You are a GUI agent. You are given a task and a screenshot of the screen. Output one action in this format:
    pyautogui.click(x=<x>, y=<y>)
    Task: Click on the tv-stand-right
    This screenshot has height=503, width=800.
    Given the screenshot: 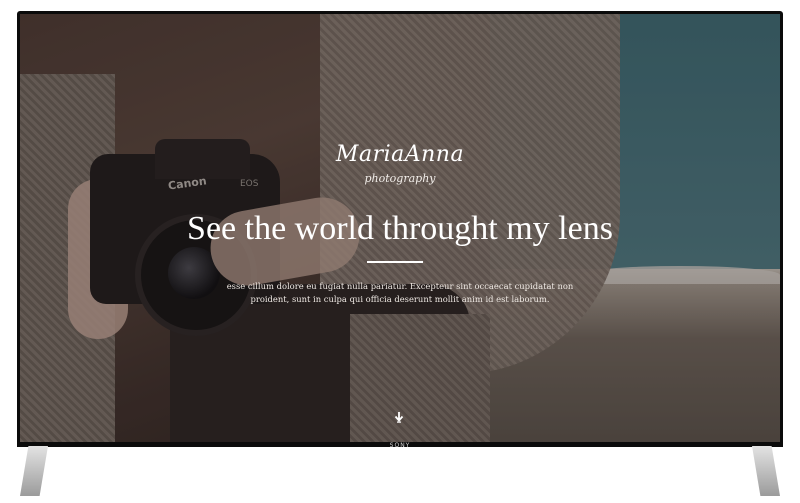 What is the action you would take?
    pyautogui.click(x=766, y=471)
    